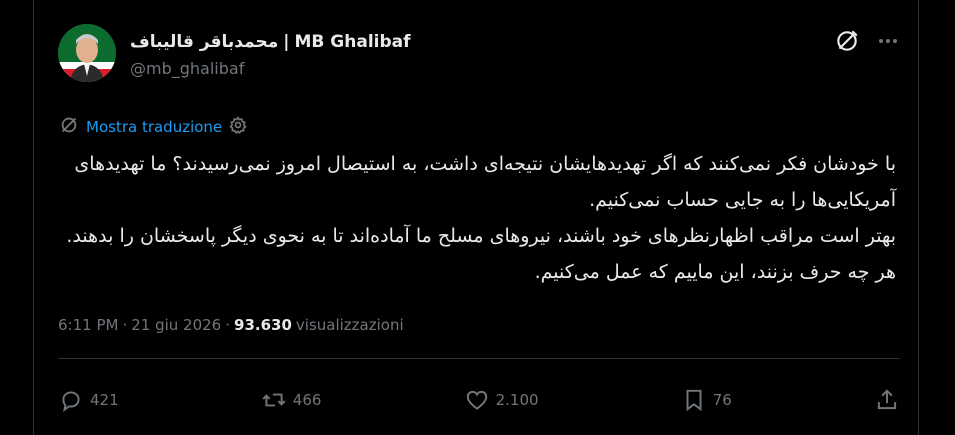 This screenshot has width=955, height=435. I want to click on author-name-persian: محمدباقر قالیباف, so click(204, 42).